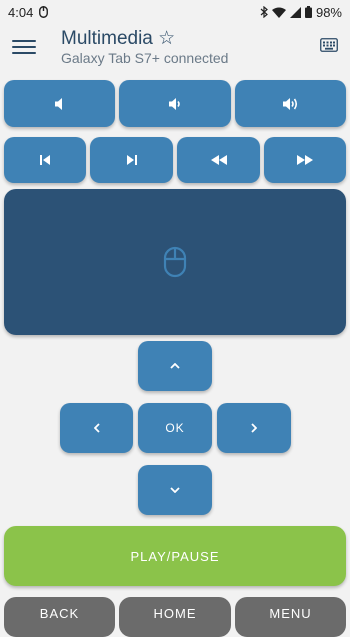 The width and height of the screenshot is (350, 637). I want to click on rewind-button, so click(218, 160).